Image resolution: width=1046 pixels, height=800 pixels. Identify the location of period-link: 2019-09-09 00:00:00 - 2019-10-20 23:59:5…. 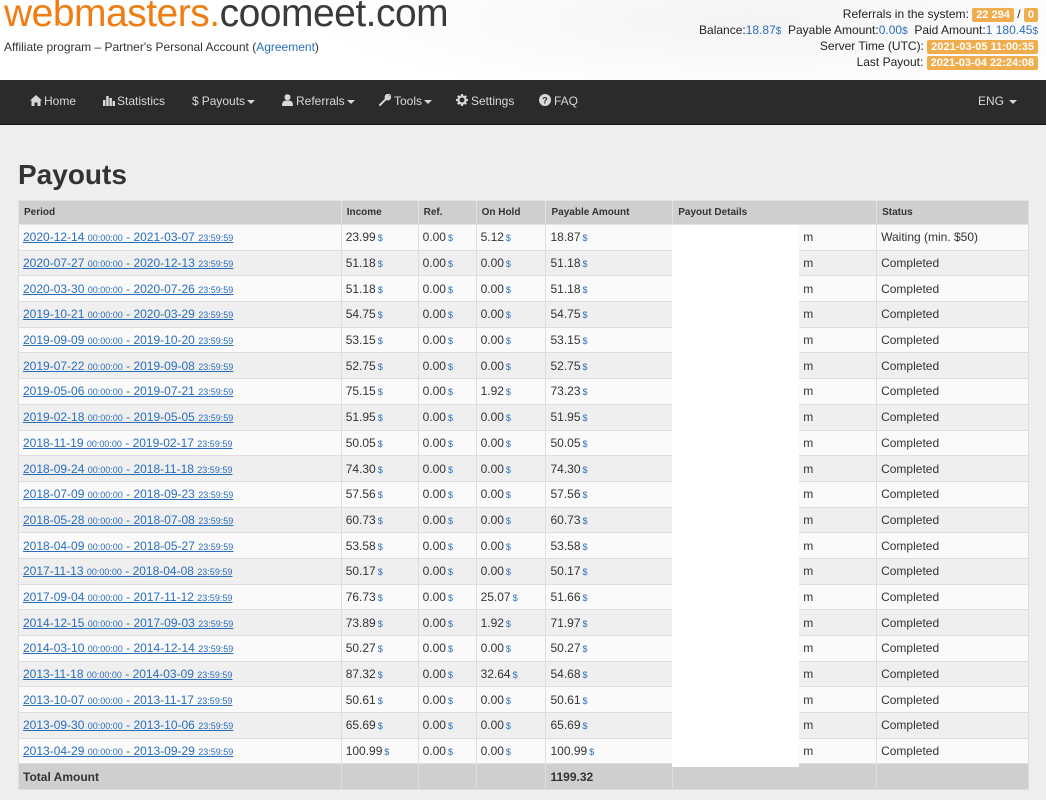
(128, 340).